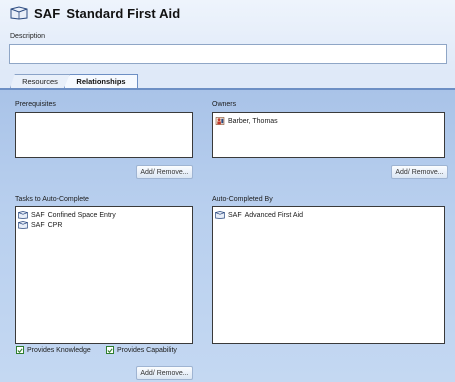 This screenshot has height=382, width=455. Describe the element at coordinates (55, 225) in the screenshot. I see `task-name: CPR` at that location.